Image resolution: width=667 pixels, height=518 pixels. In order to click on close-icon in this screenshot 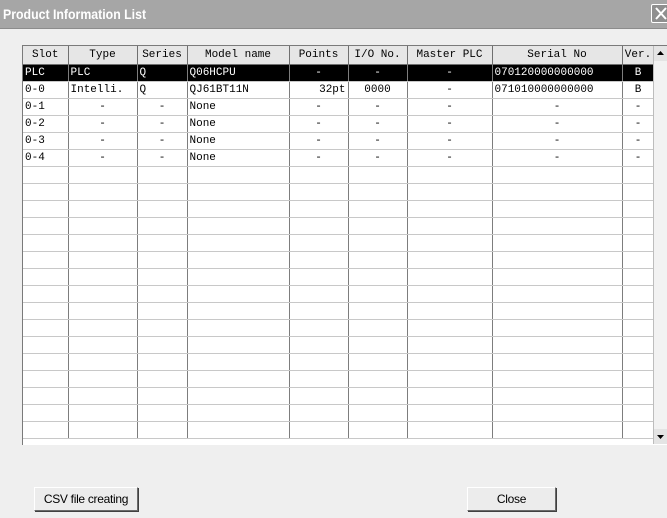, I will do `click(661, 13)`.